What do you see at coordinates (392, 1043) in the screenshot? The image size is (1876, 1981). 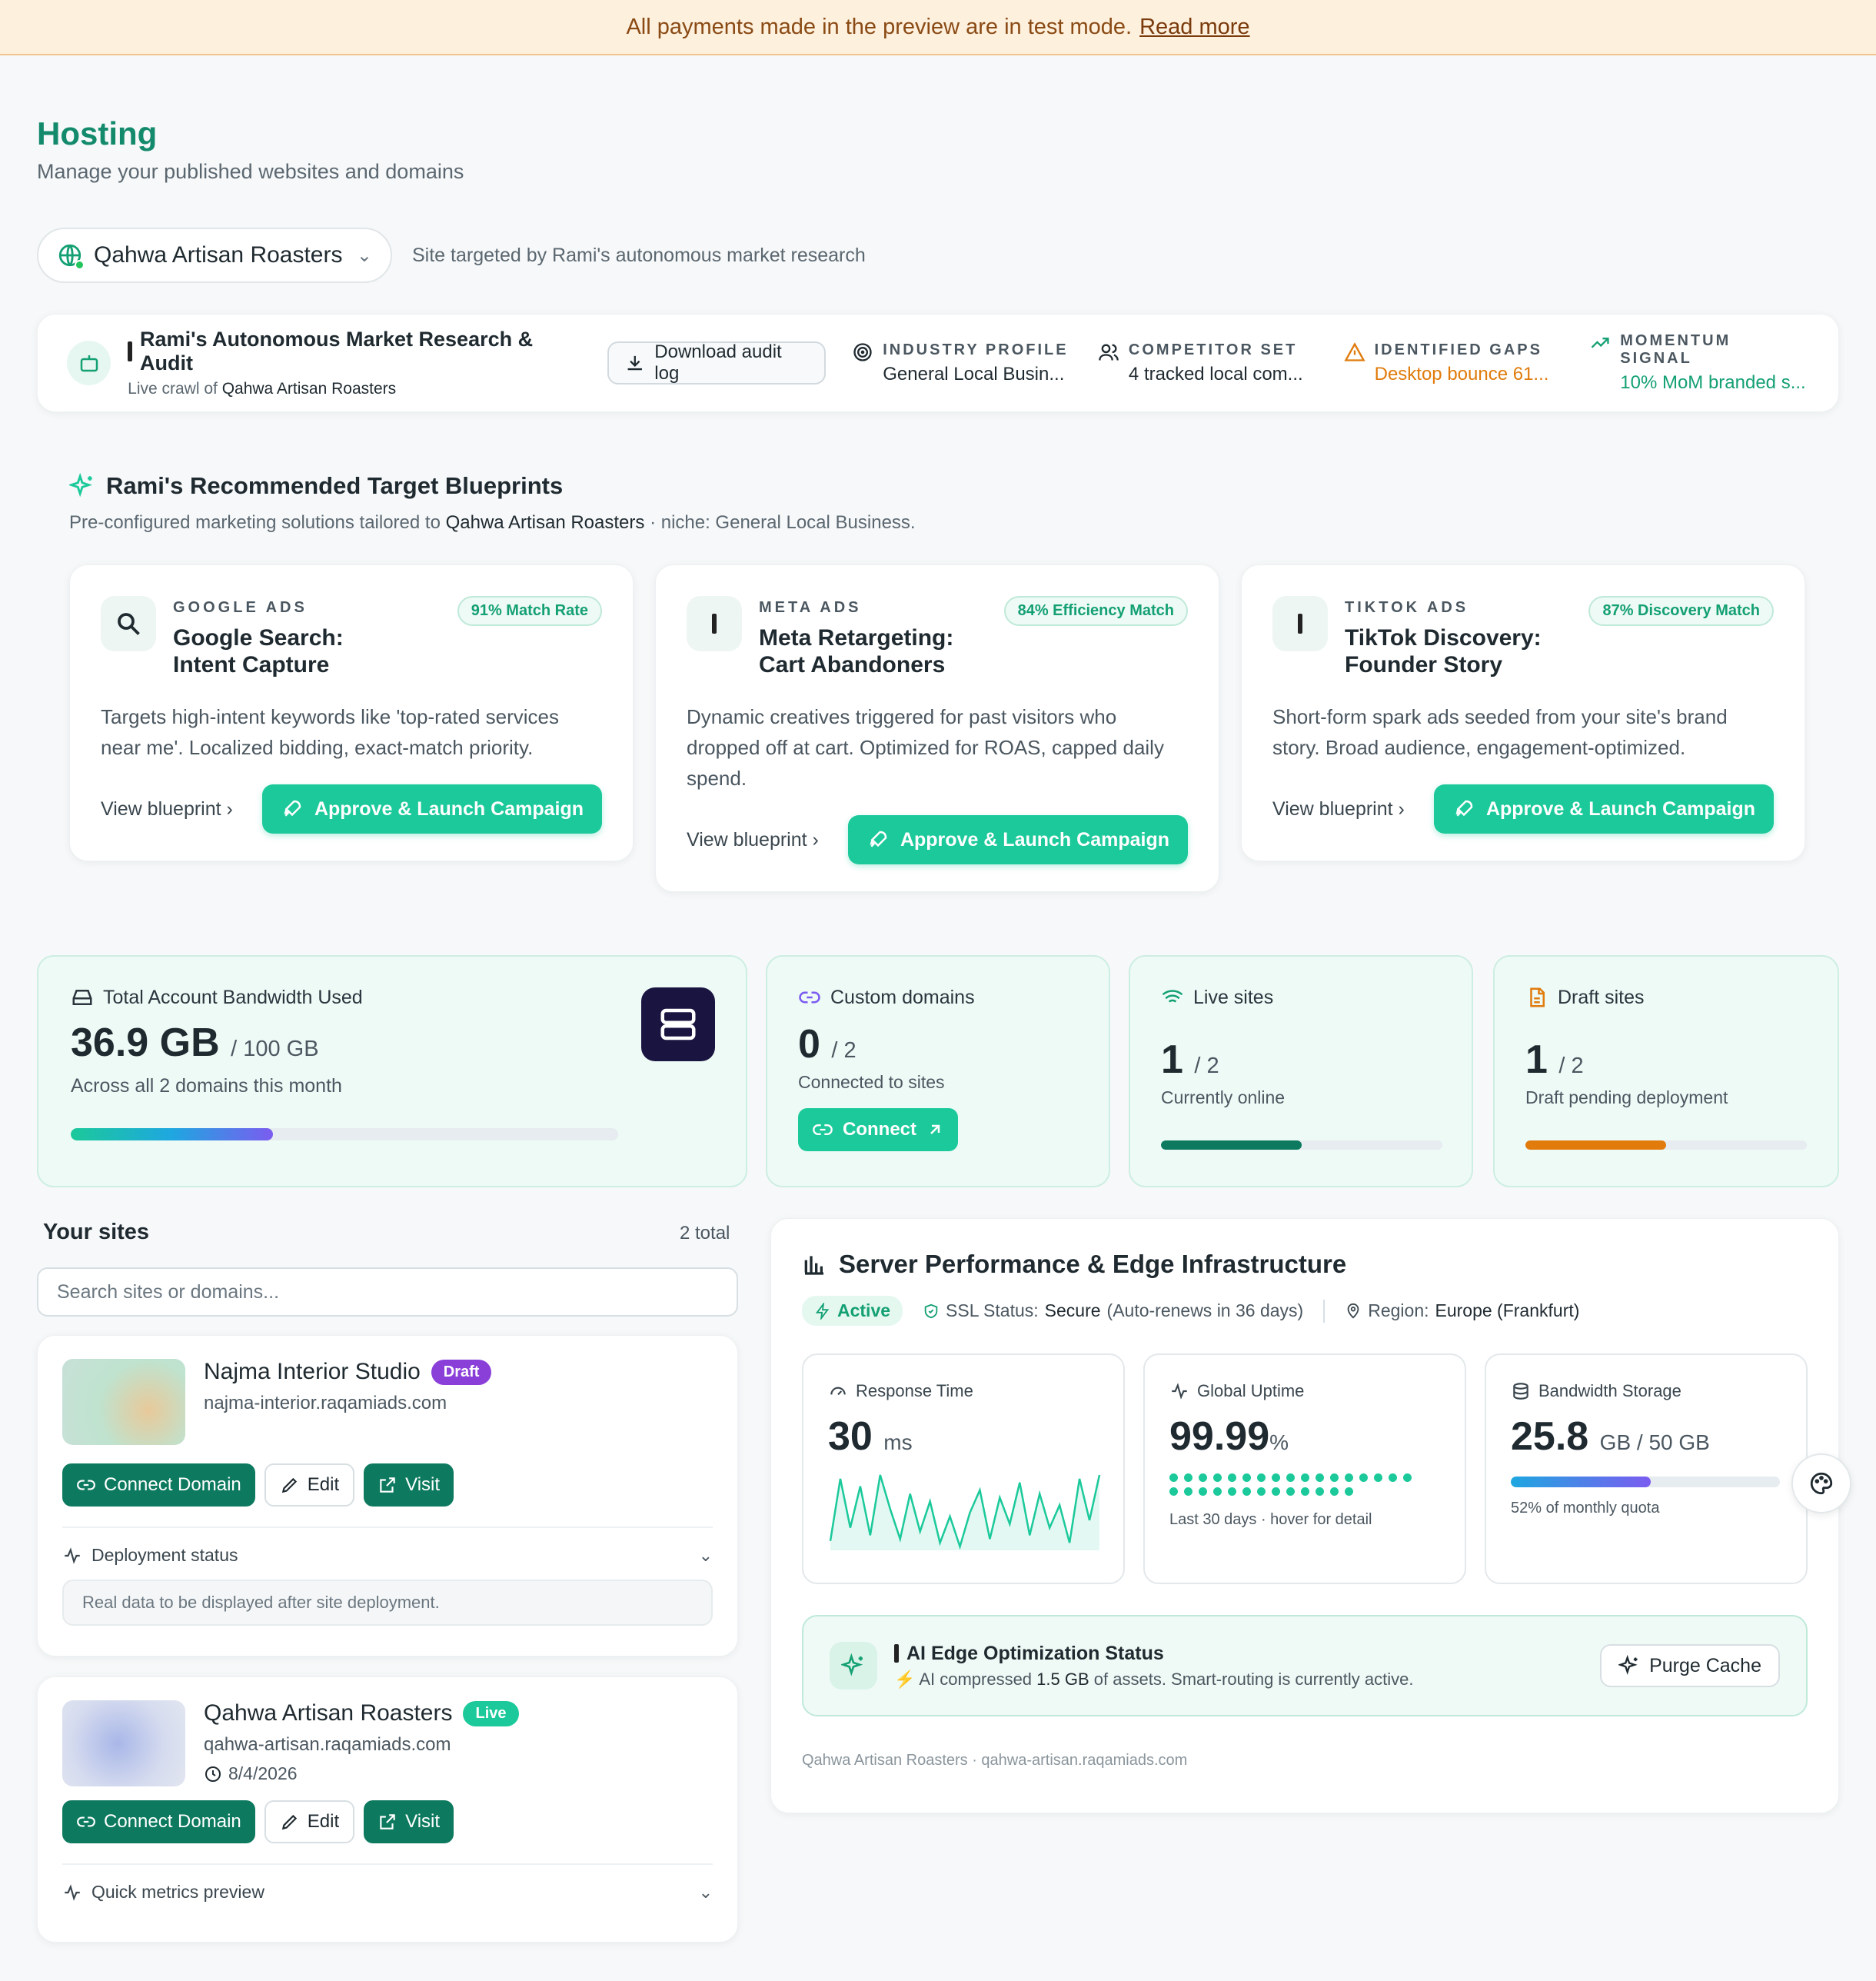 I see `bandwidth-value: 36.9 GB / 100 GB` at bounding box center [392, 1043].